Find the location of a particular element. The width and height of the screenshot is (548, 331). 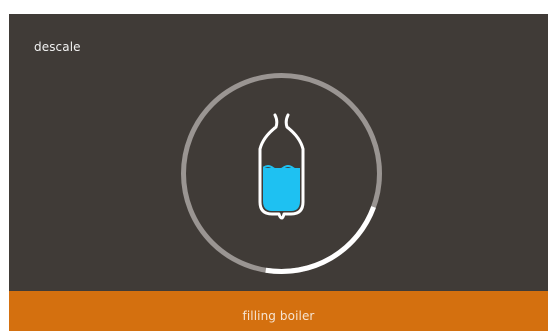

boiler-filling-icon is located at coordinates (281, 166).